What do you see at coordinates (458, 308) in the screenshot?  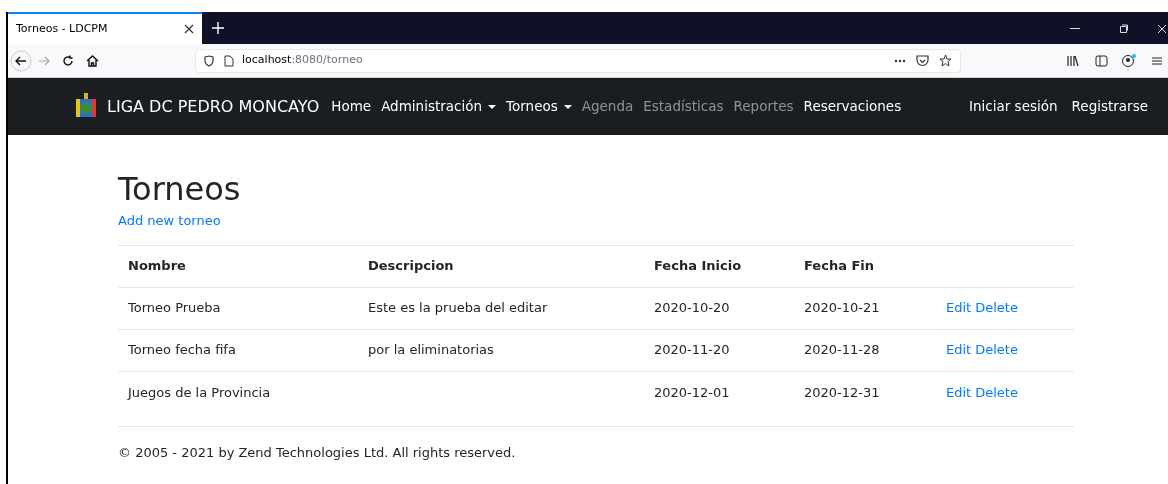 I see `table-cell: Este es la prueba del editar` at bounding box center [458, 308].